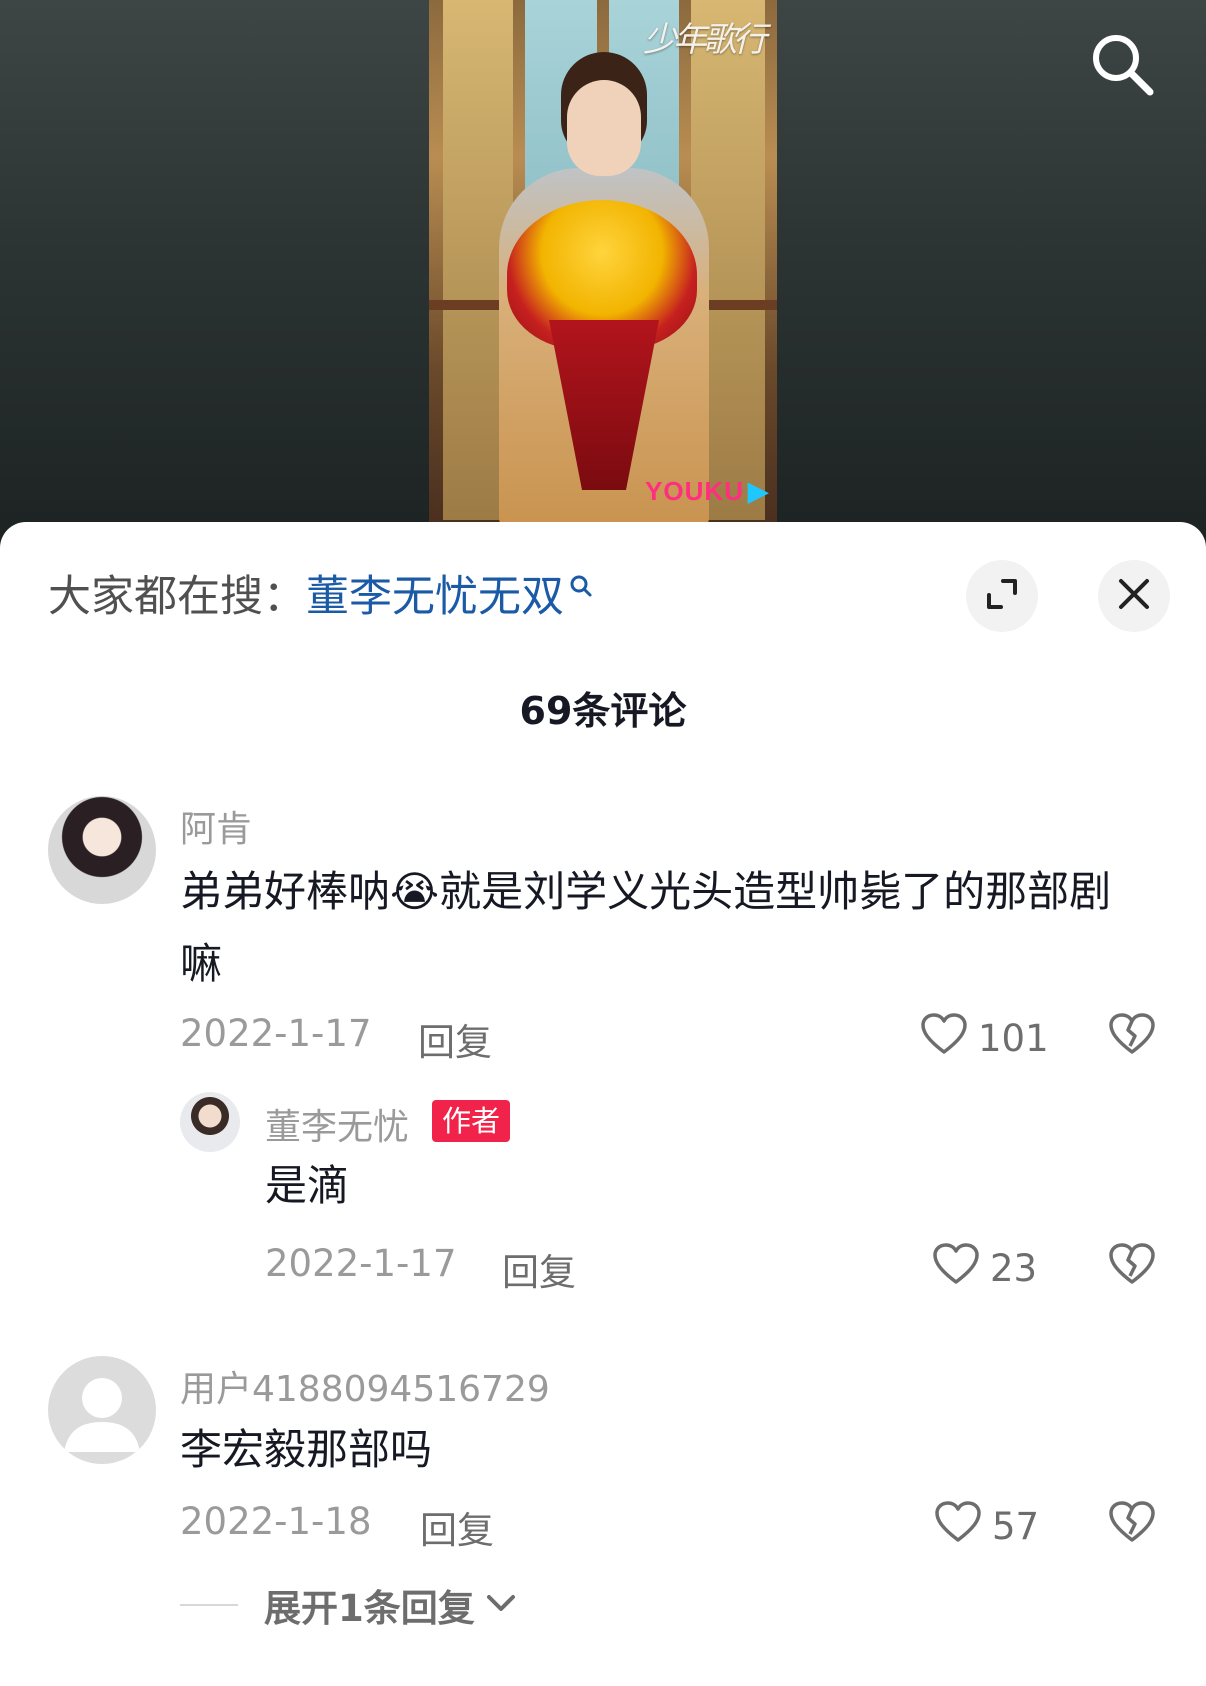 Image resolution: width=1206 pixels, height=1686 pixels. What do you see at coordinates (603, 711) in the screenshot?
I see `comment-count: 69条评论` at bounding box center [603, 711].